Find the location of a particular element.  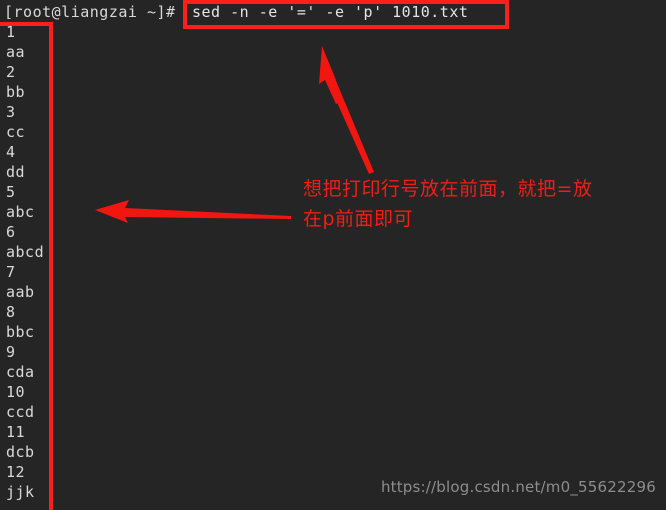

output-line: 7 is located at coordinates (11, 272).